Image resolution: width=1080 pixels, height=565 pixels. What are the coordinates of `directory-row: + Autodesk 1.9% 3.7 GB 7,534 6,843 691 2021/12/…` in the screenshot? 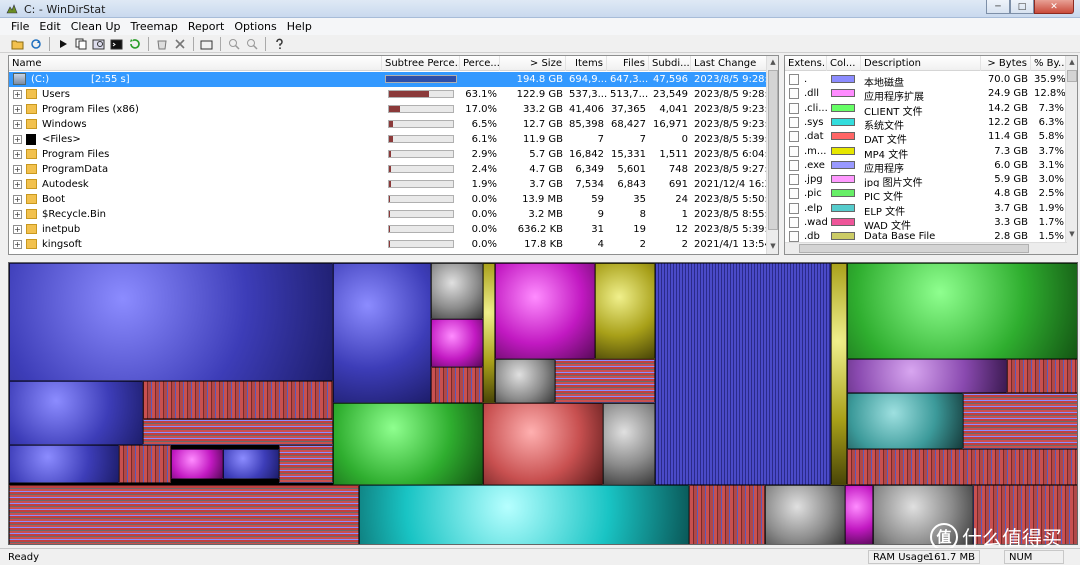 It's located at (393, 184).